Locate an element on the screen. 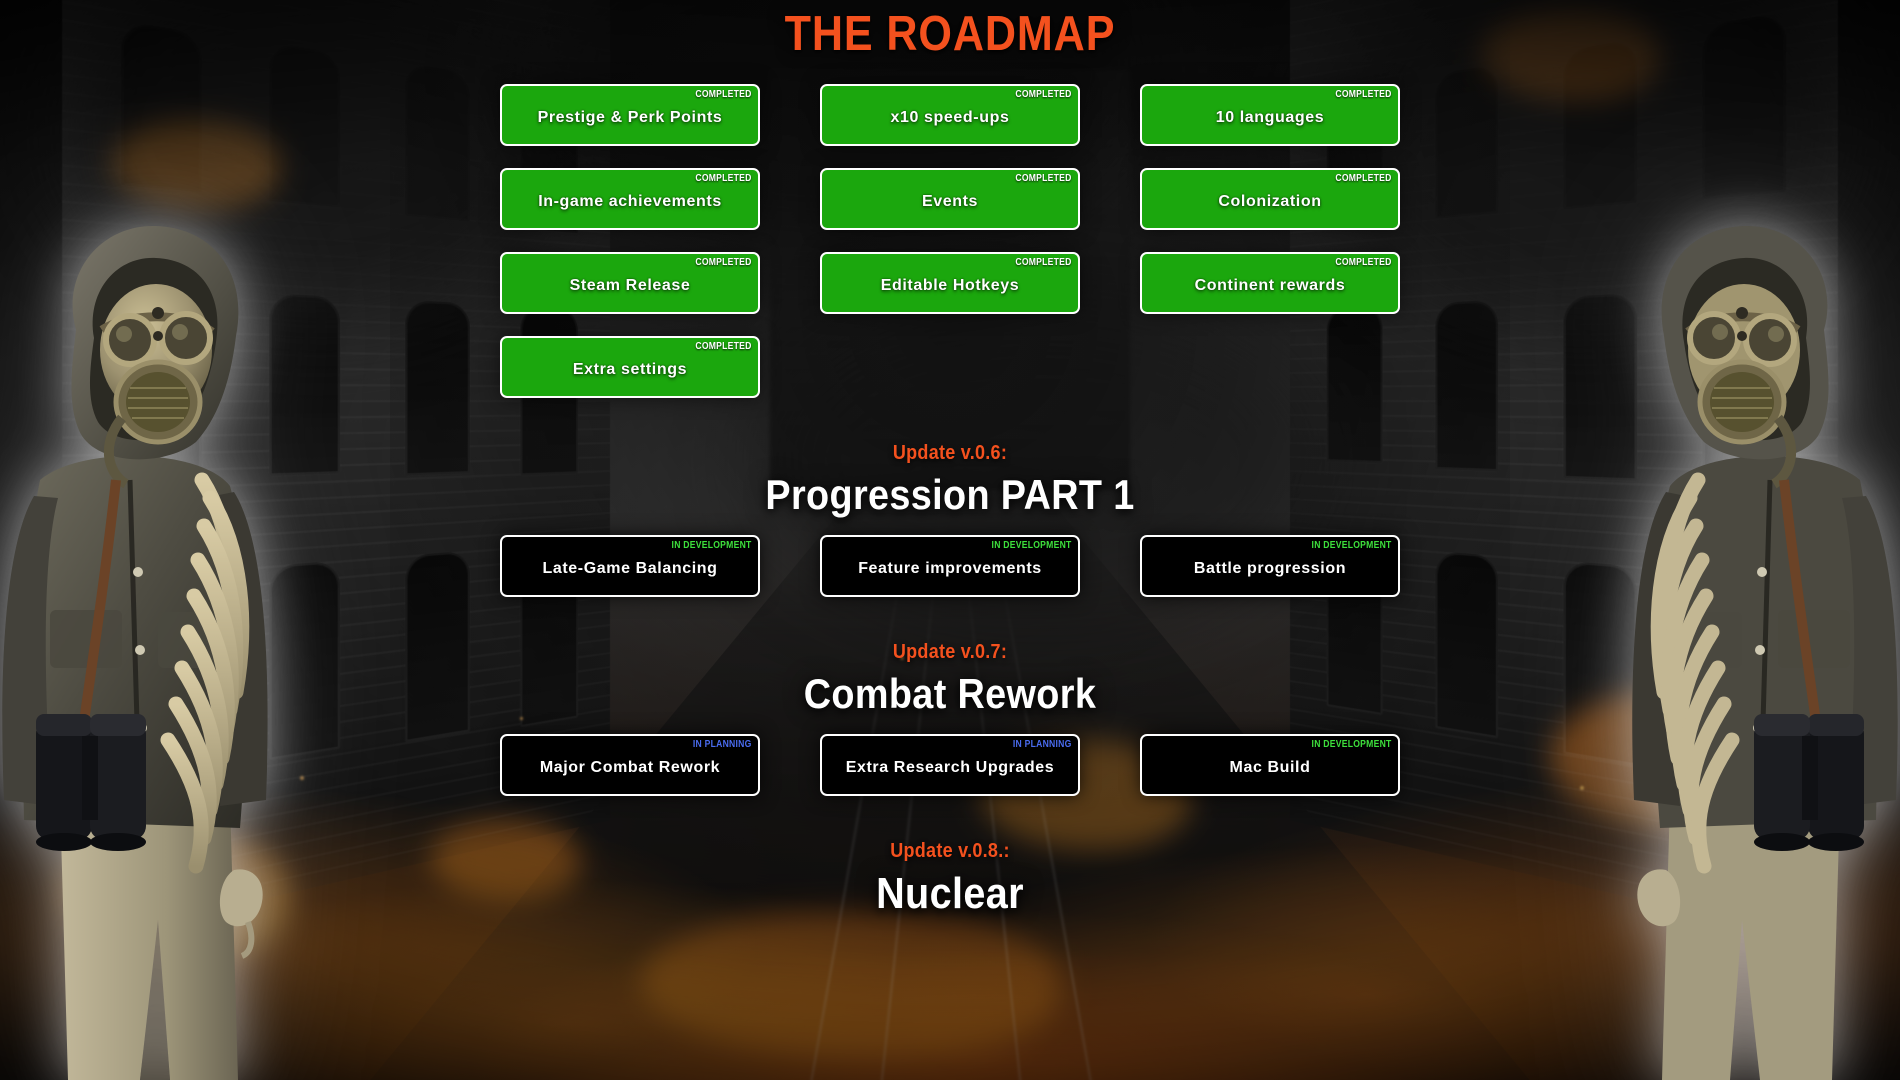  card-title: Steam Release is located at coordinates (630, 285).